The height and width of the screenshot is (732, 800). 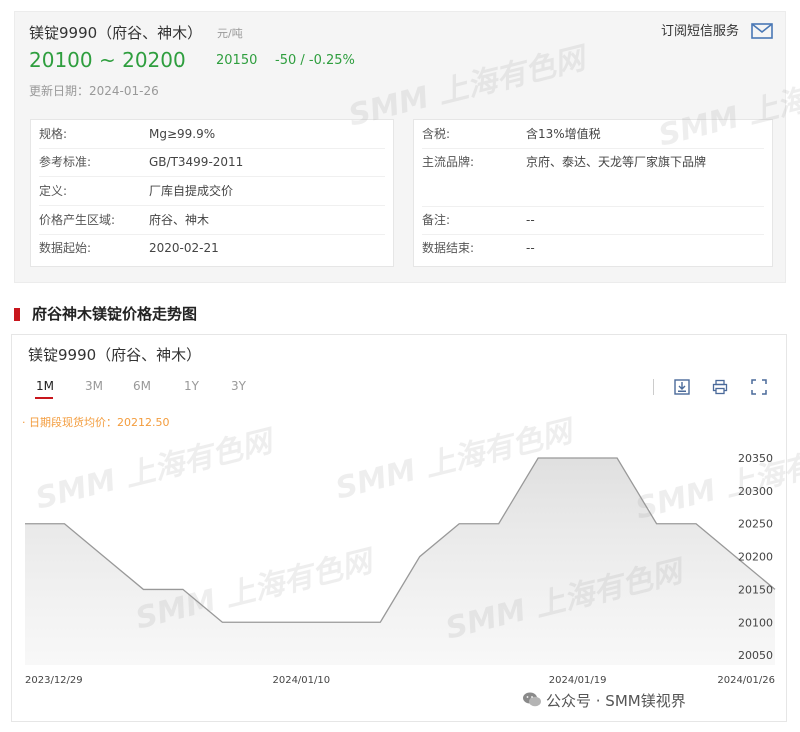 I want to click on update-date: 更新日期：2024-01-26, so click(x=94, y=91).